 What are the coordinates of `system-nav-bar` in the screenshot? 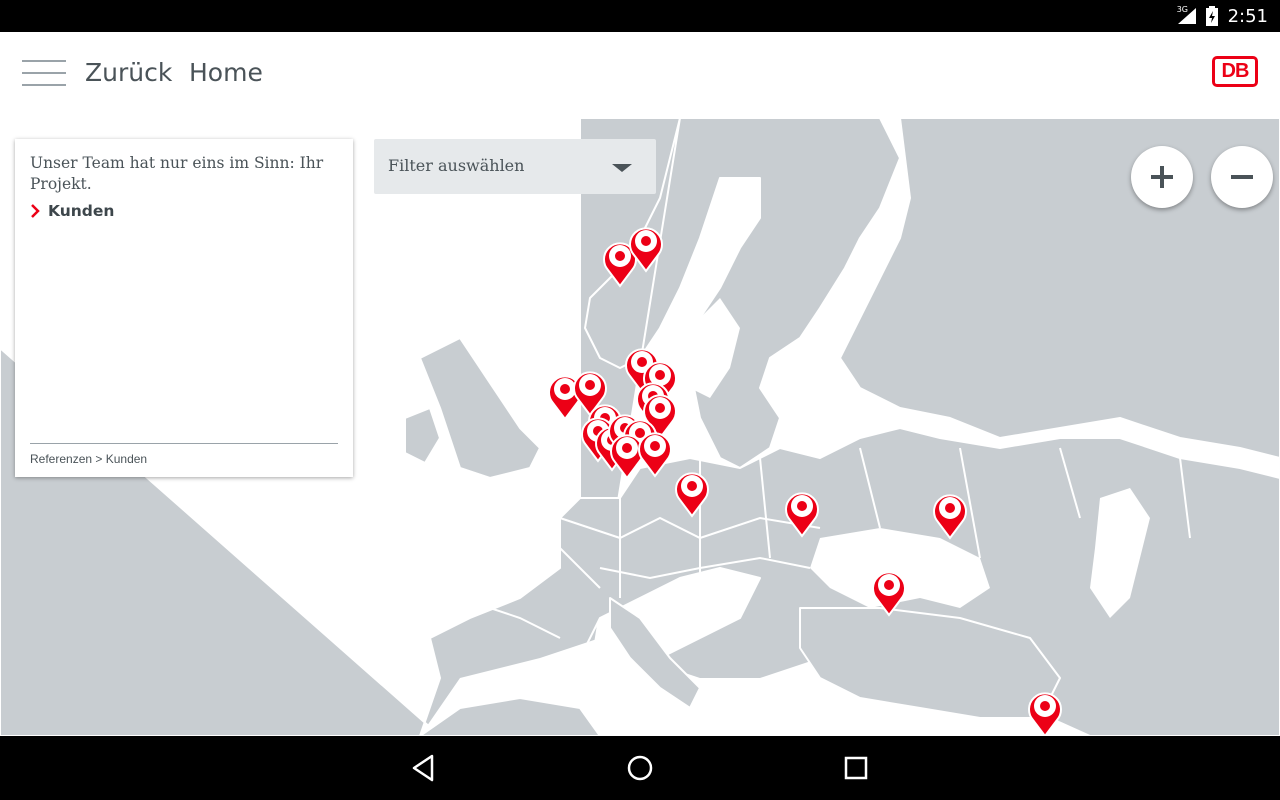 It's located at (640, 768).